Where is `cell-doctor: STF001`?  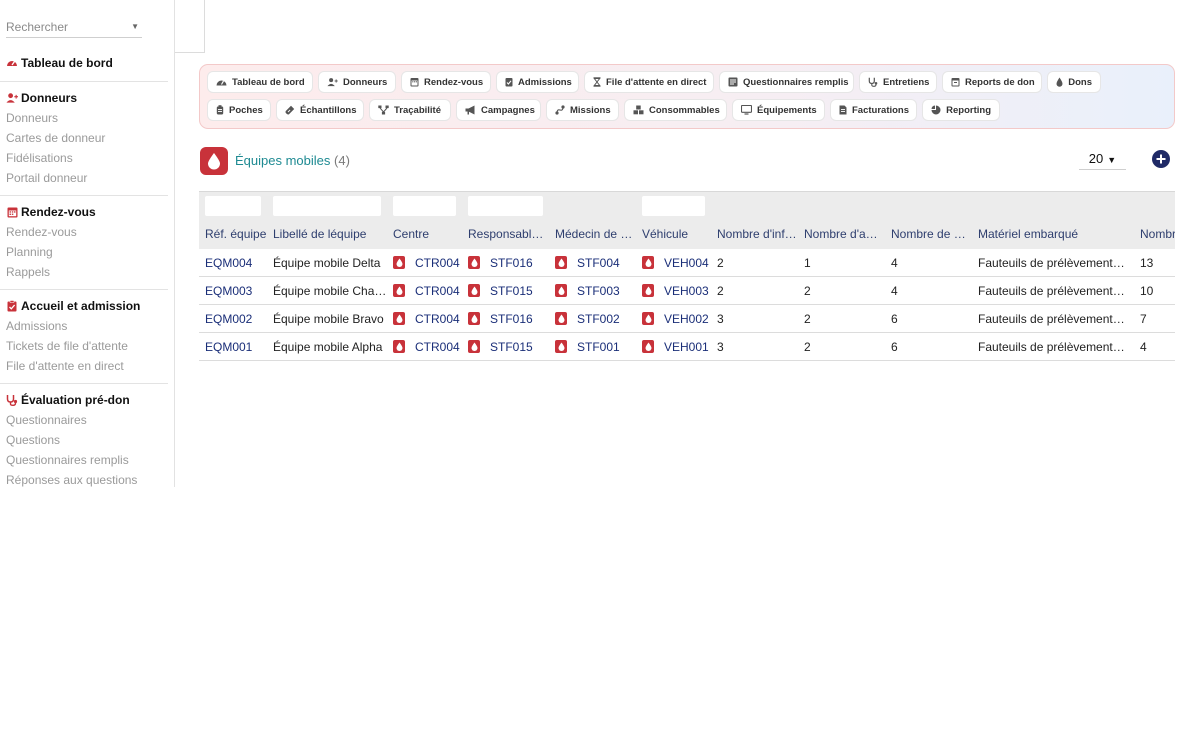 cell-doctor: STF001 is located at coordinates (604, 347).